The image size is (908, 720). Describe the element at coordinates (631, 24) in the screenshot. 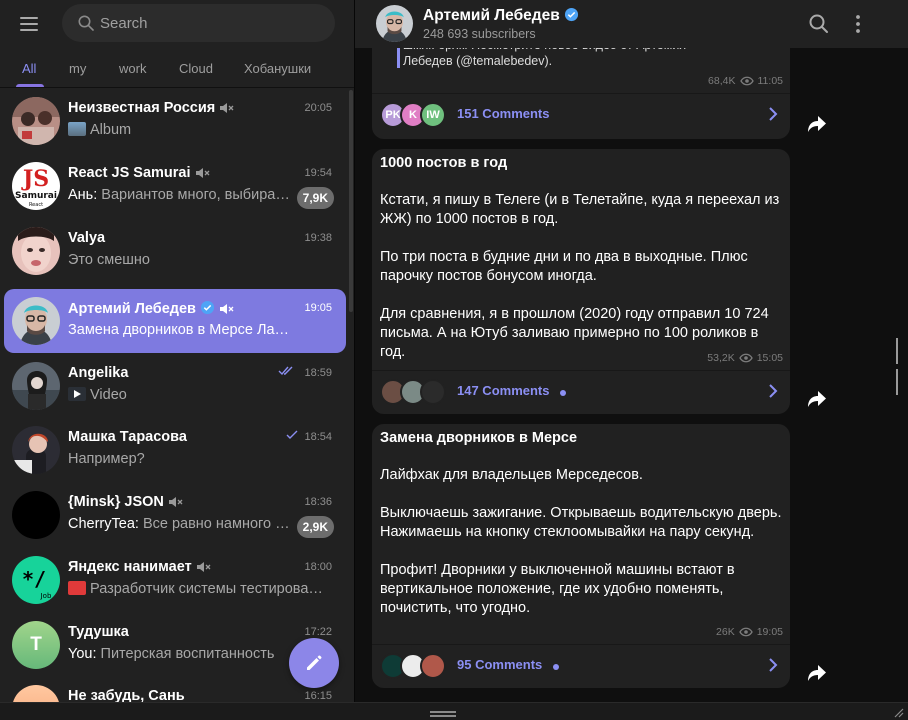

I see `channel-header: Артемий Лебедев 248 693 subscribers` at that location.